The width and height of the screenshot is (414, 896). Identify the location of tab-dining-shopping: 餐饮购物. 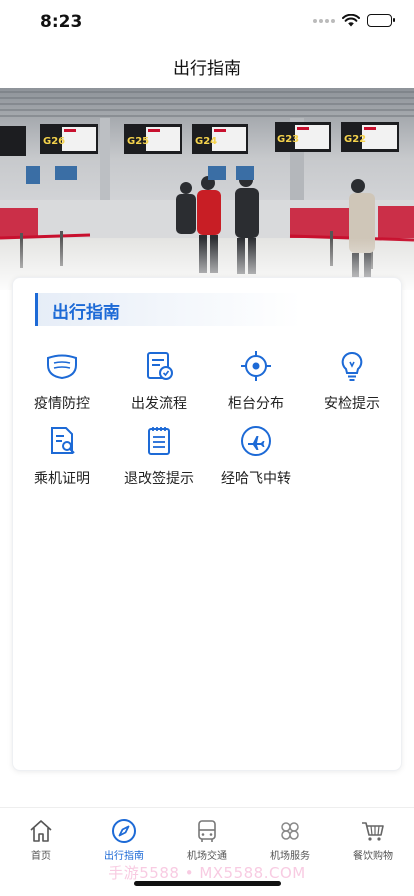
(373, 840).